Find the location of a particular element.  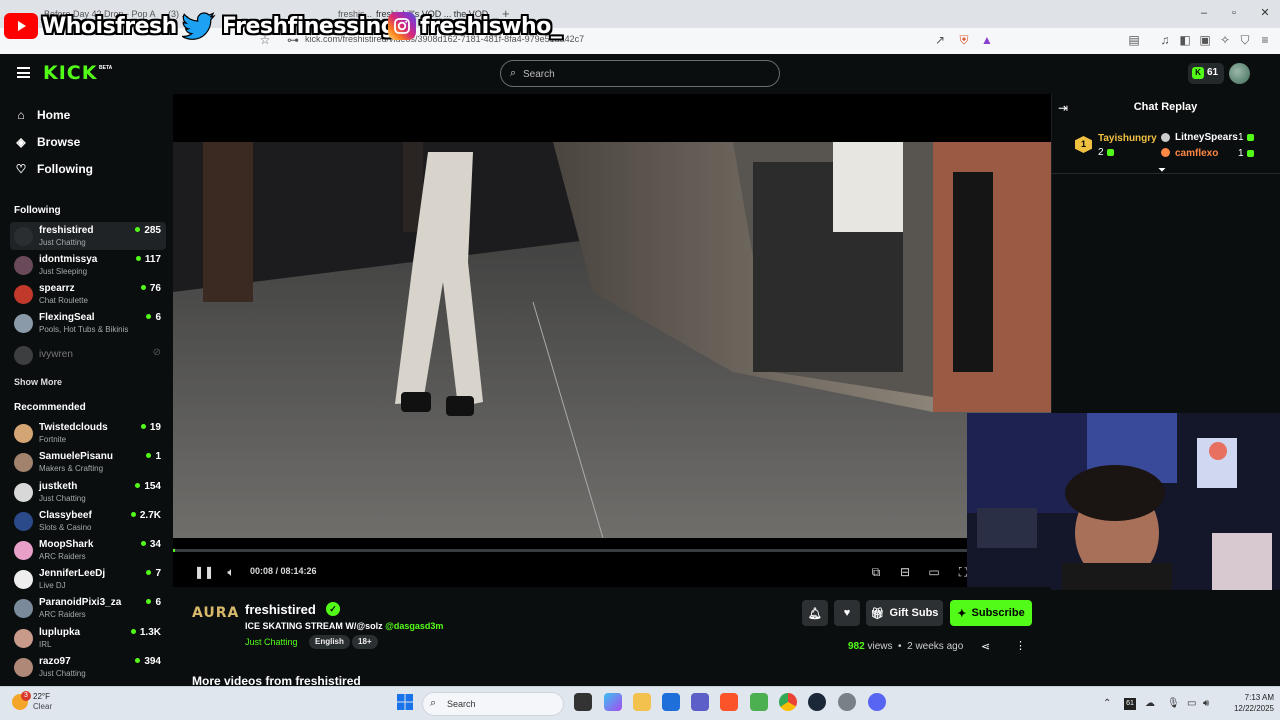

subscribe-button: ✦ Subscribe is located at coordinates (991, 613).